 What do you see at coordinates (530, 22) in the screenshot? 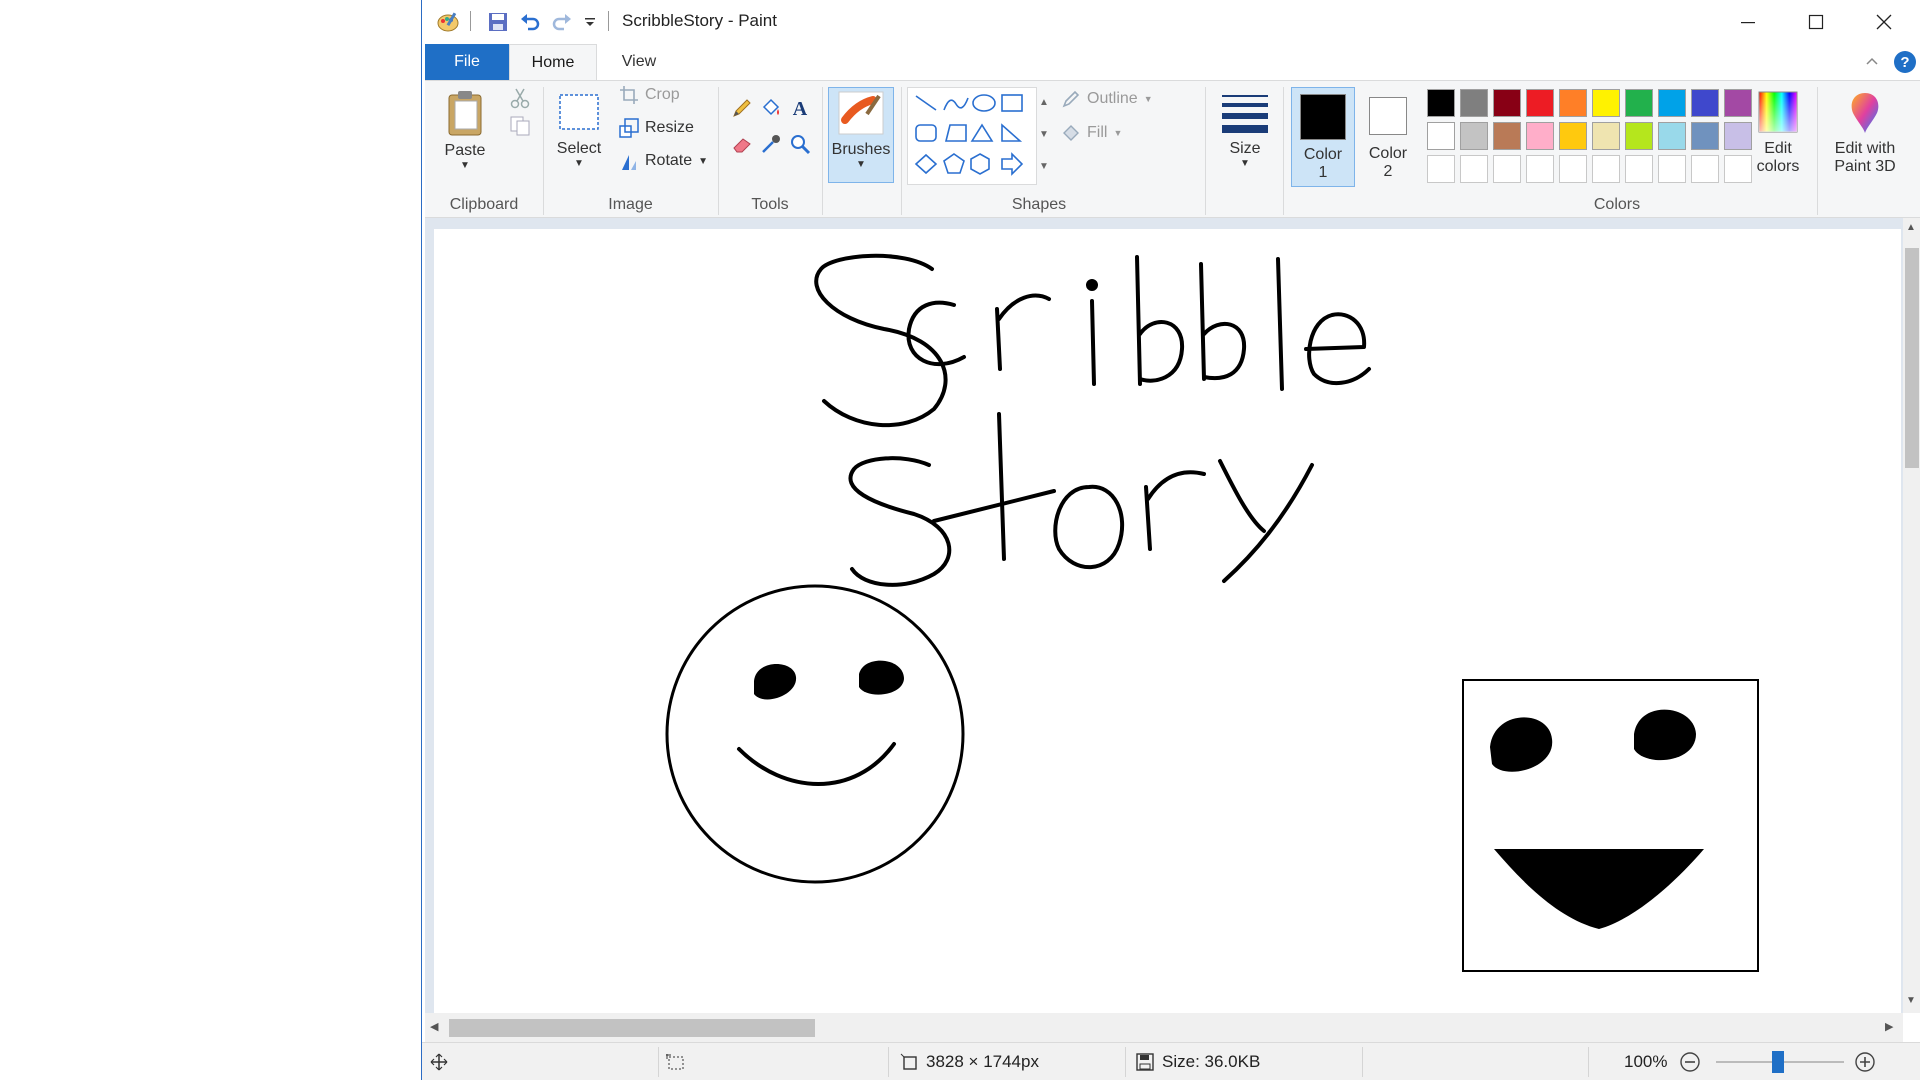
I see `undo-icon` at bounding box center [530, 22].